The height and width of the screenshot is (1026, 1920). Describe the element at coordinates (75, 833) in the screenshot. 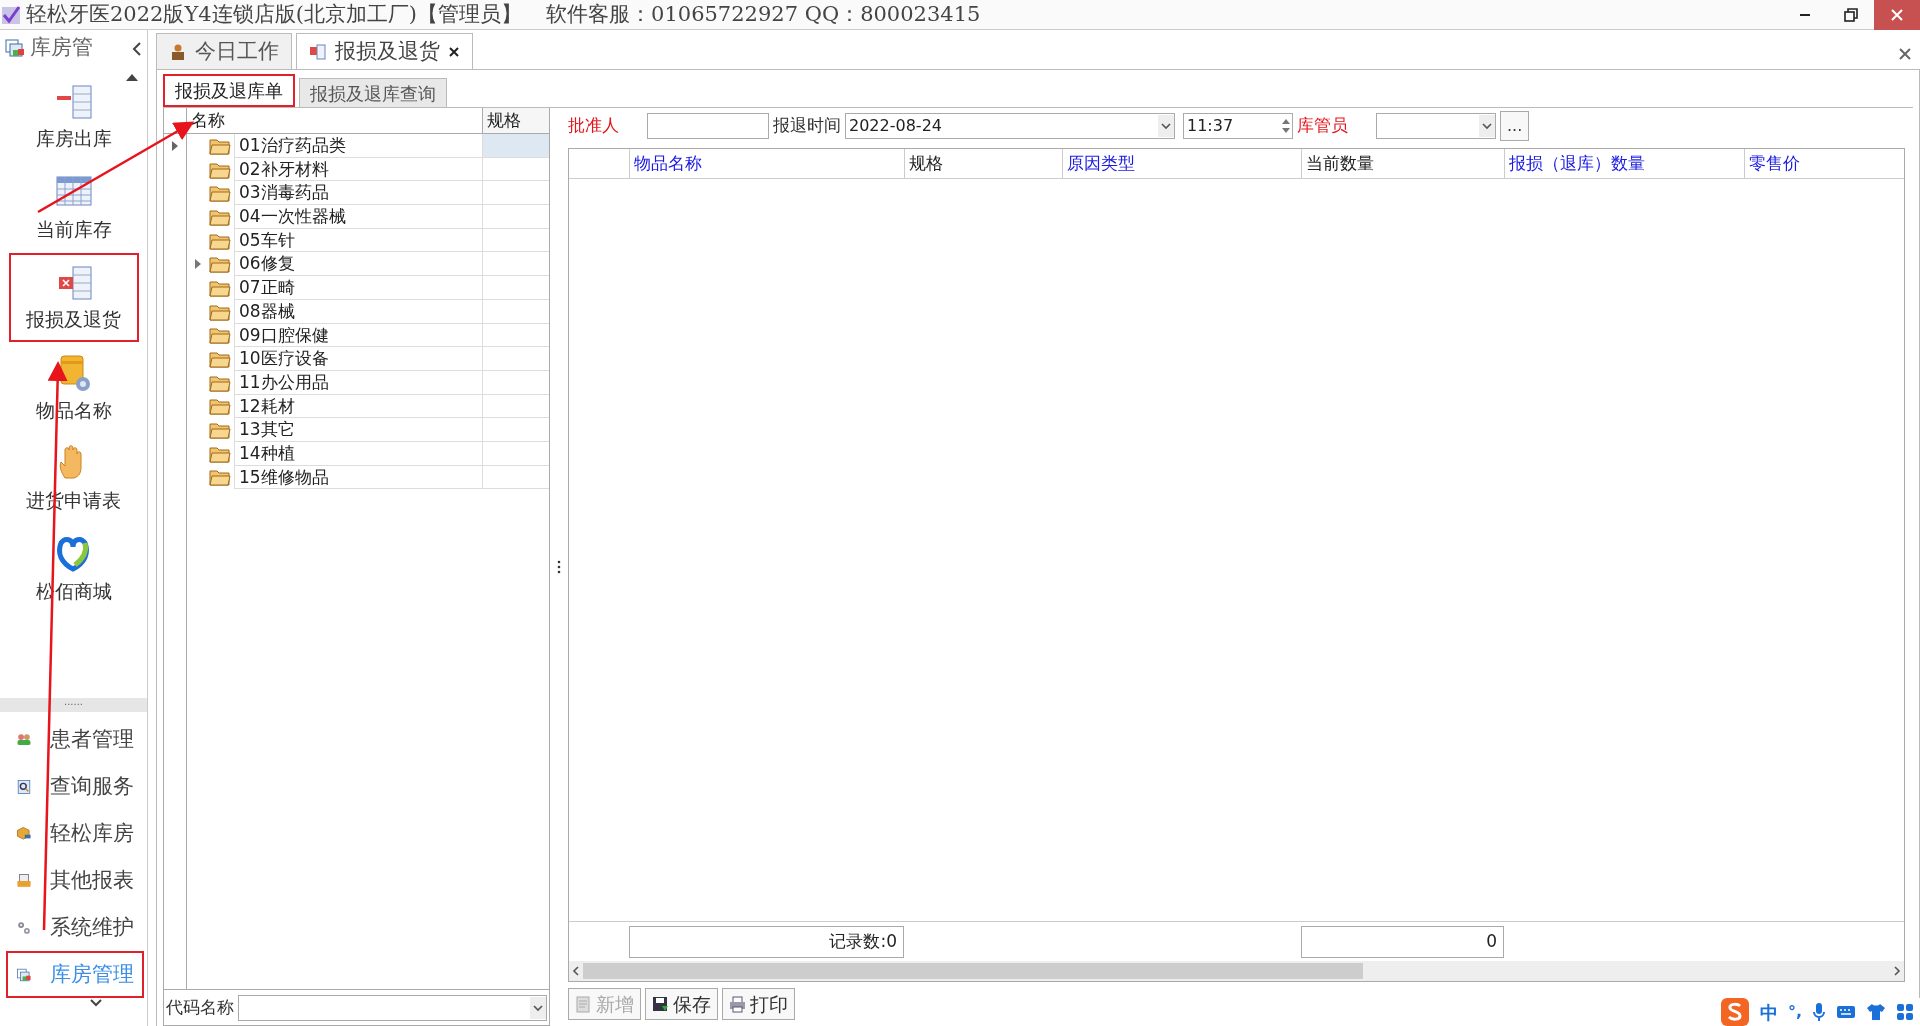

I see `sidebar-section: 轻松库房` at that location.